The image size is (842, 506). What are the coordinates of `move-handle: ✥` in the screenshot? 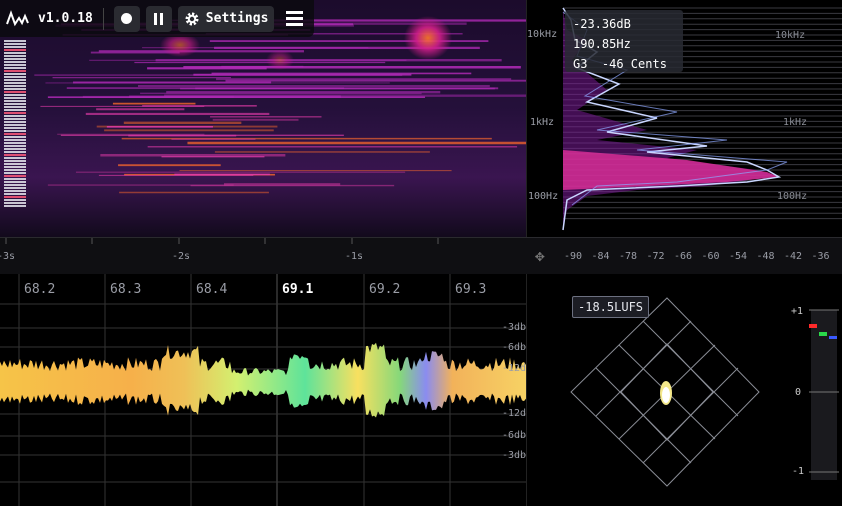 It's located at (544, 256).